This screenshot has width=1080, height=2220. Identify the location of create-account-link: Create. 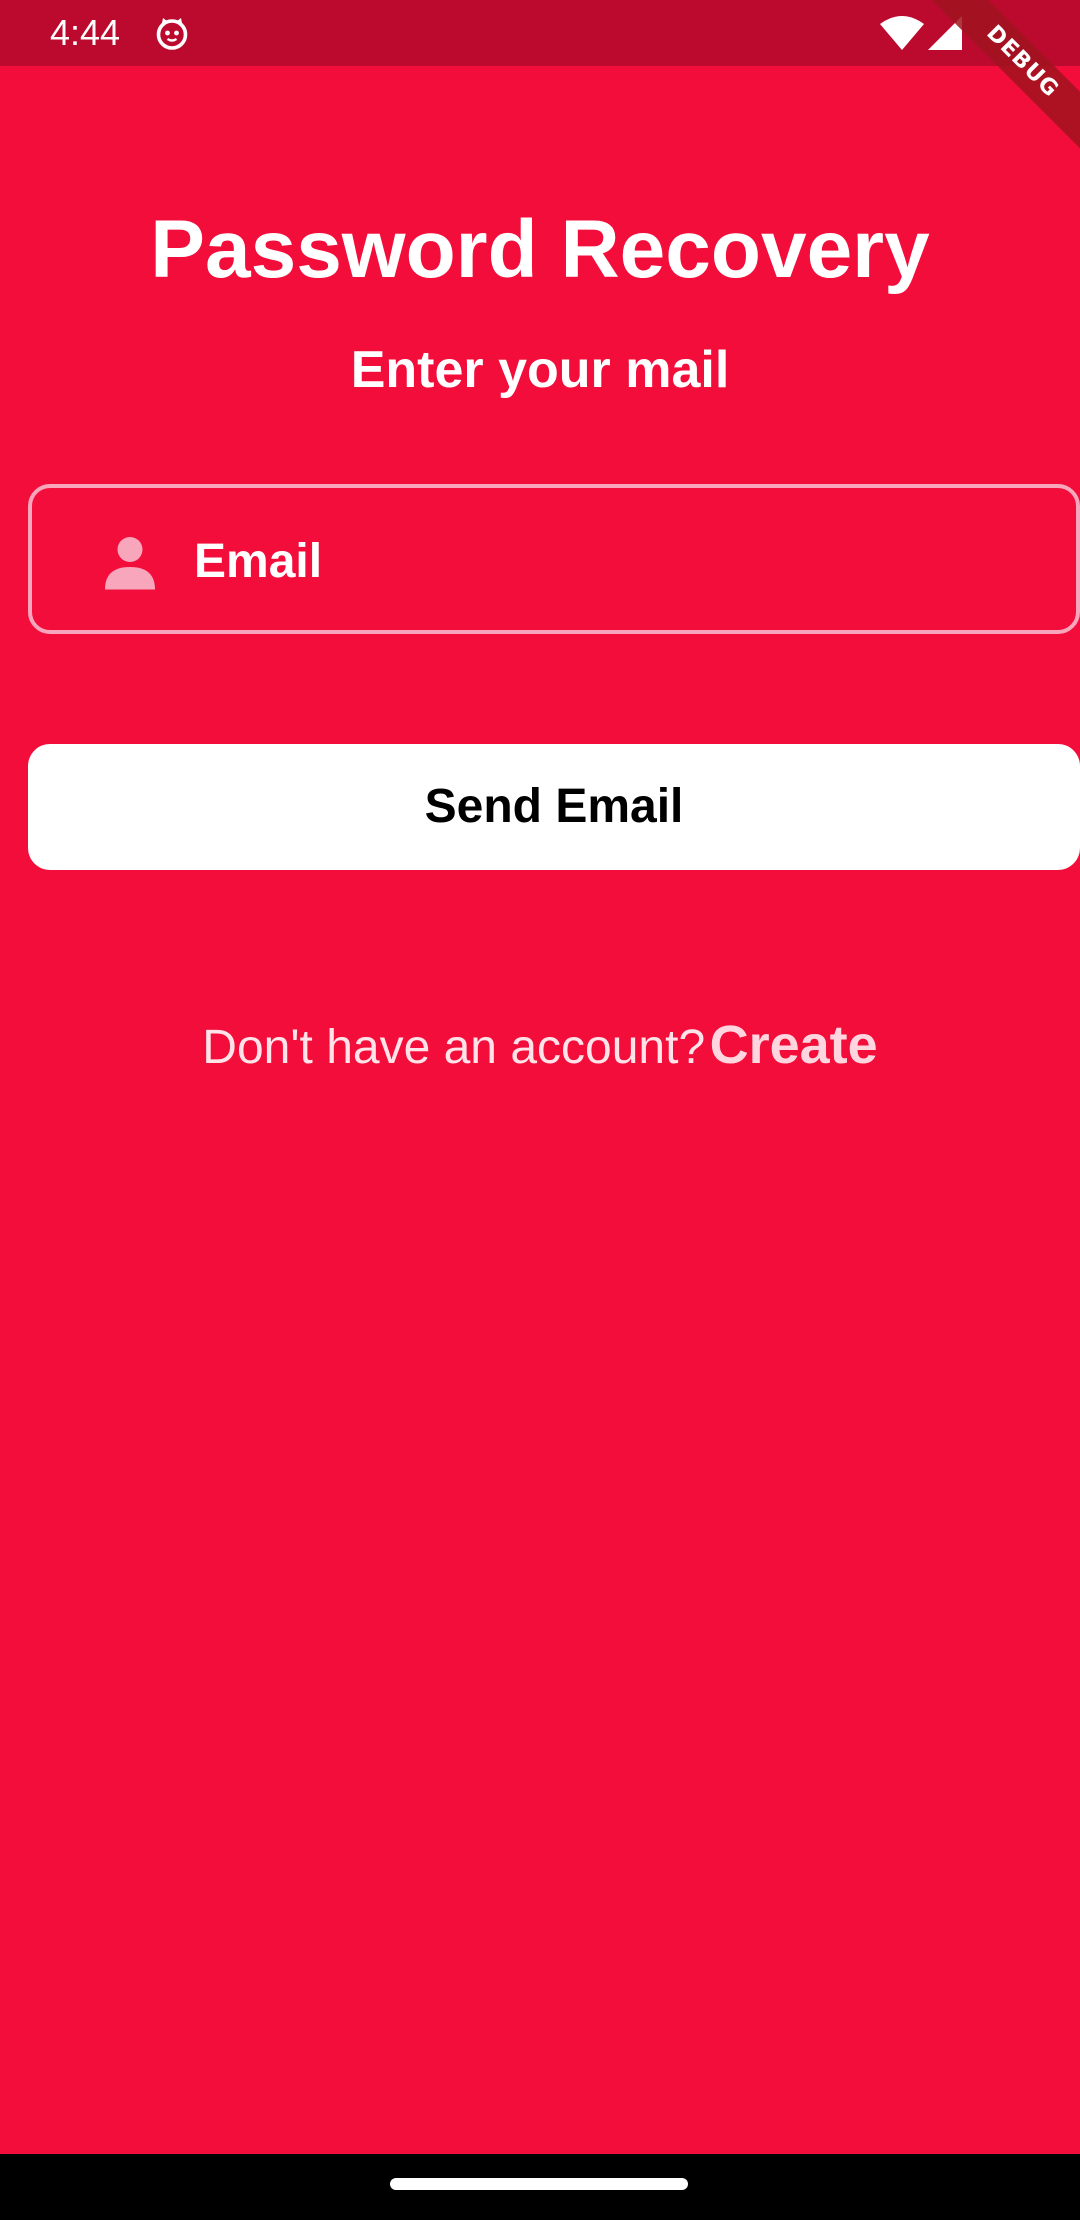
(794, 1045).